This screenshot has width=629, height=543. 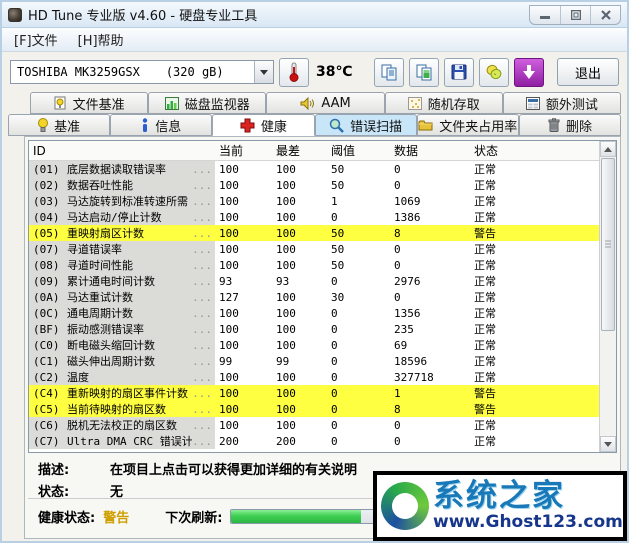 I want to click on table-header: ID 当前 最差 阈值 数据 状态, so click(x=314, y=151).